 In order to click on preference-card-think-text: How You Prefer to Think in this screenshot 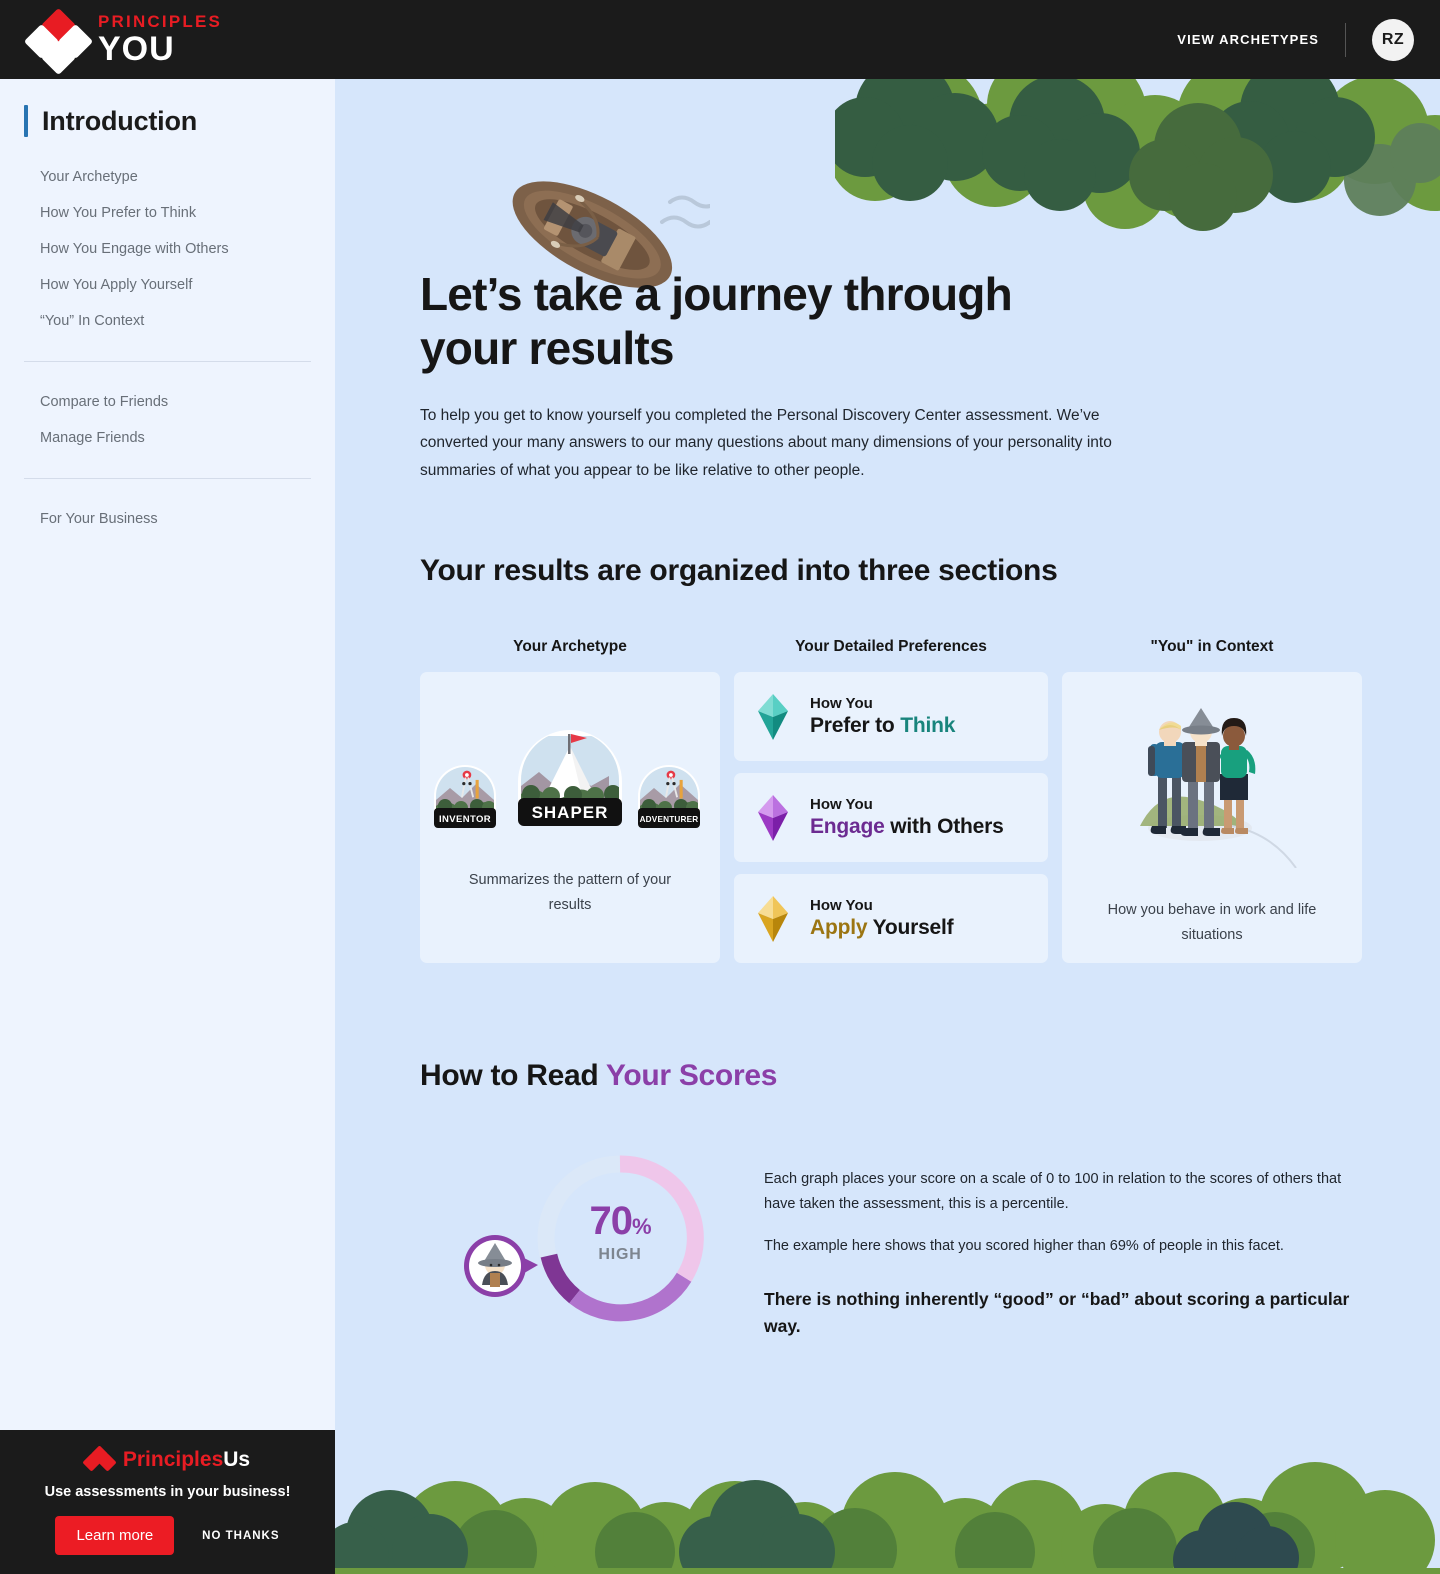, I will do `click(882, 716)`.